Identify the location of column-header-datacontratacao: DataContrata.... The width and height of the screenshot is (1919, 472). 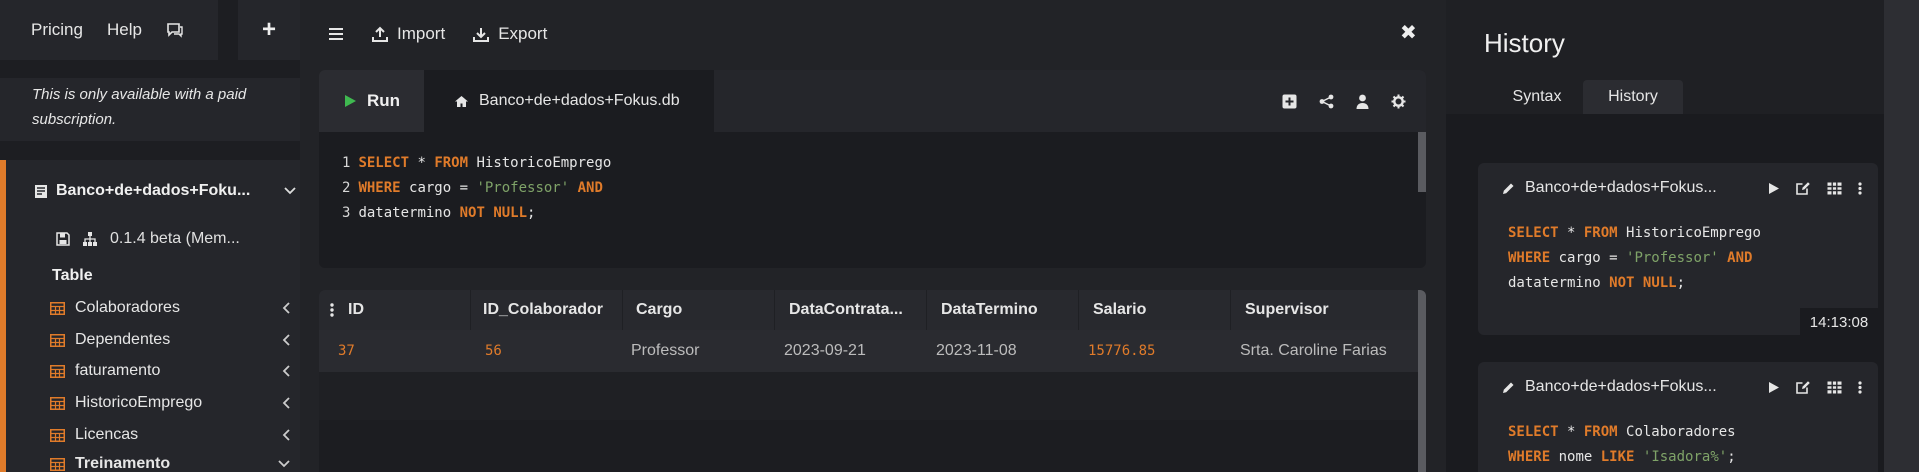
(851, 310).